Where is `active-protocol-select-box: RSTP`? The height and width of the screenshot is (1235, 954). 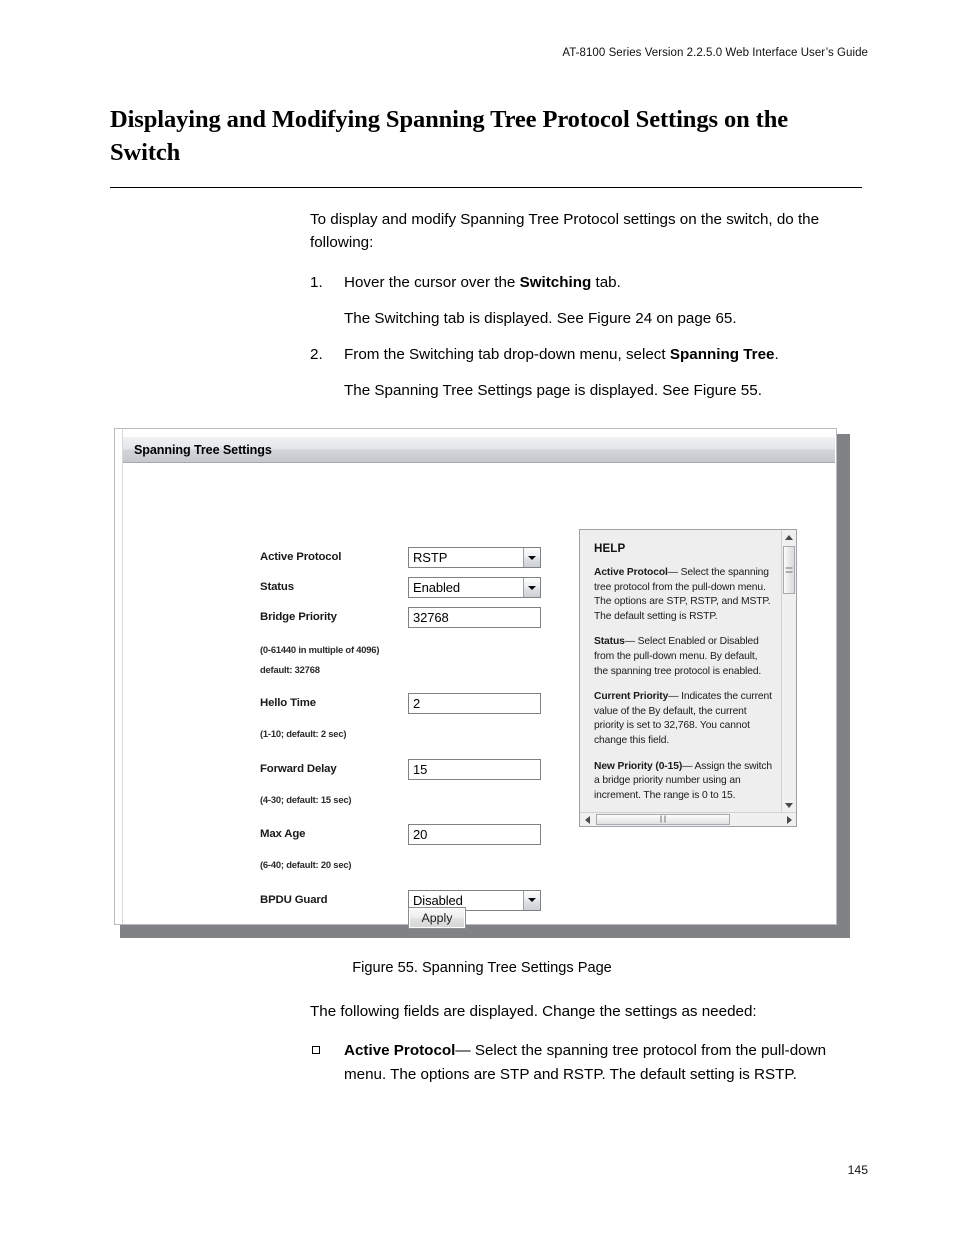
active-protocol-select-box: RSTP is located at coordinates (474, 557).